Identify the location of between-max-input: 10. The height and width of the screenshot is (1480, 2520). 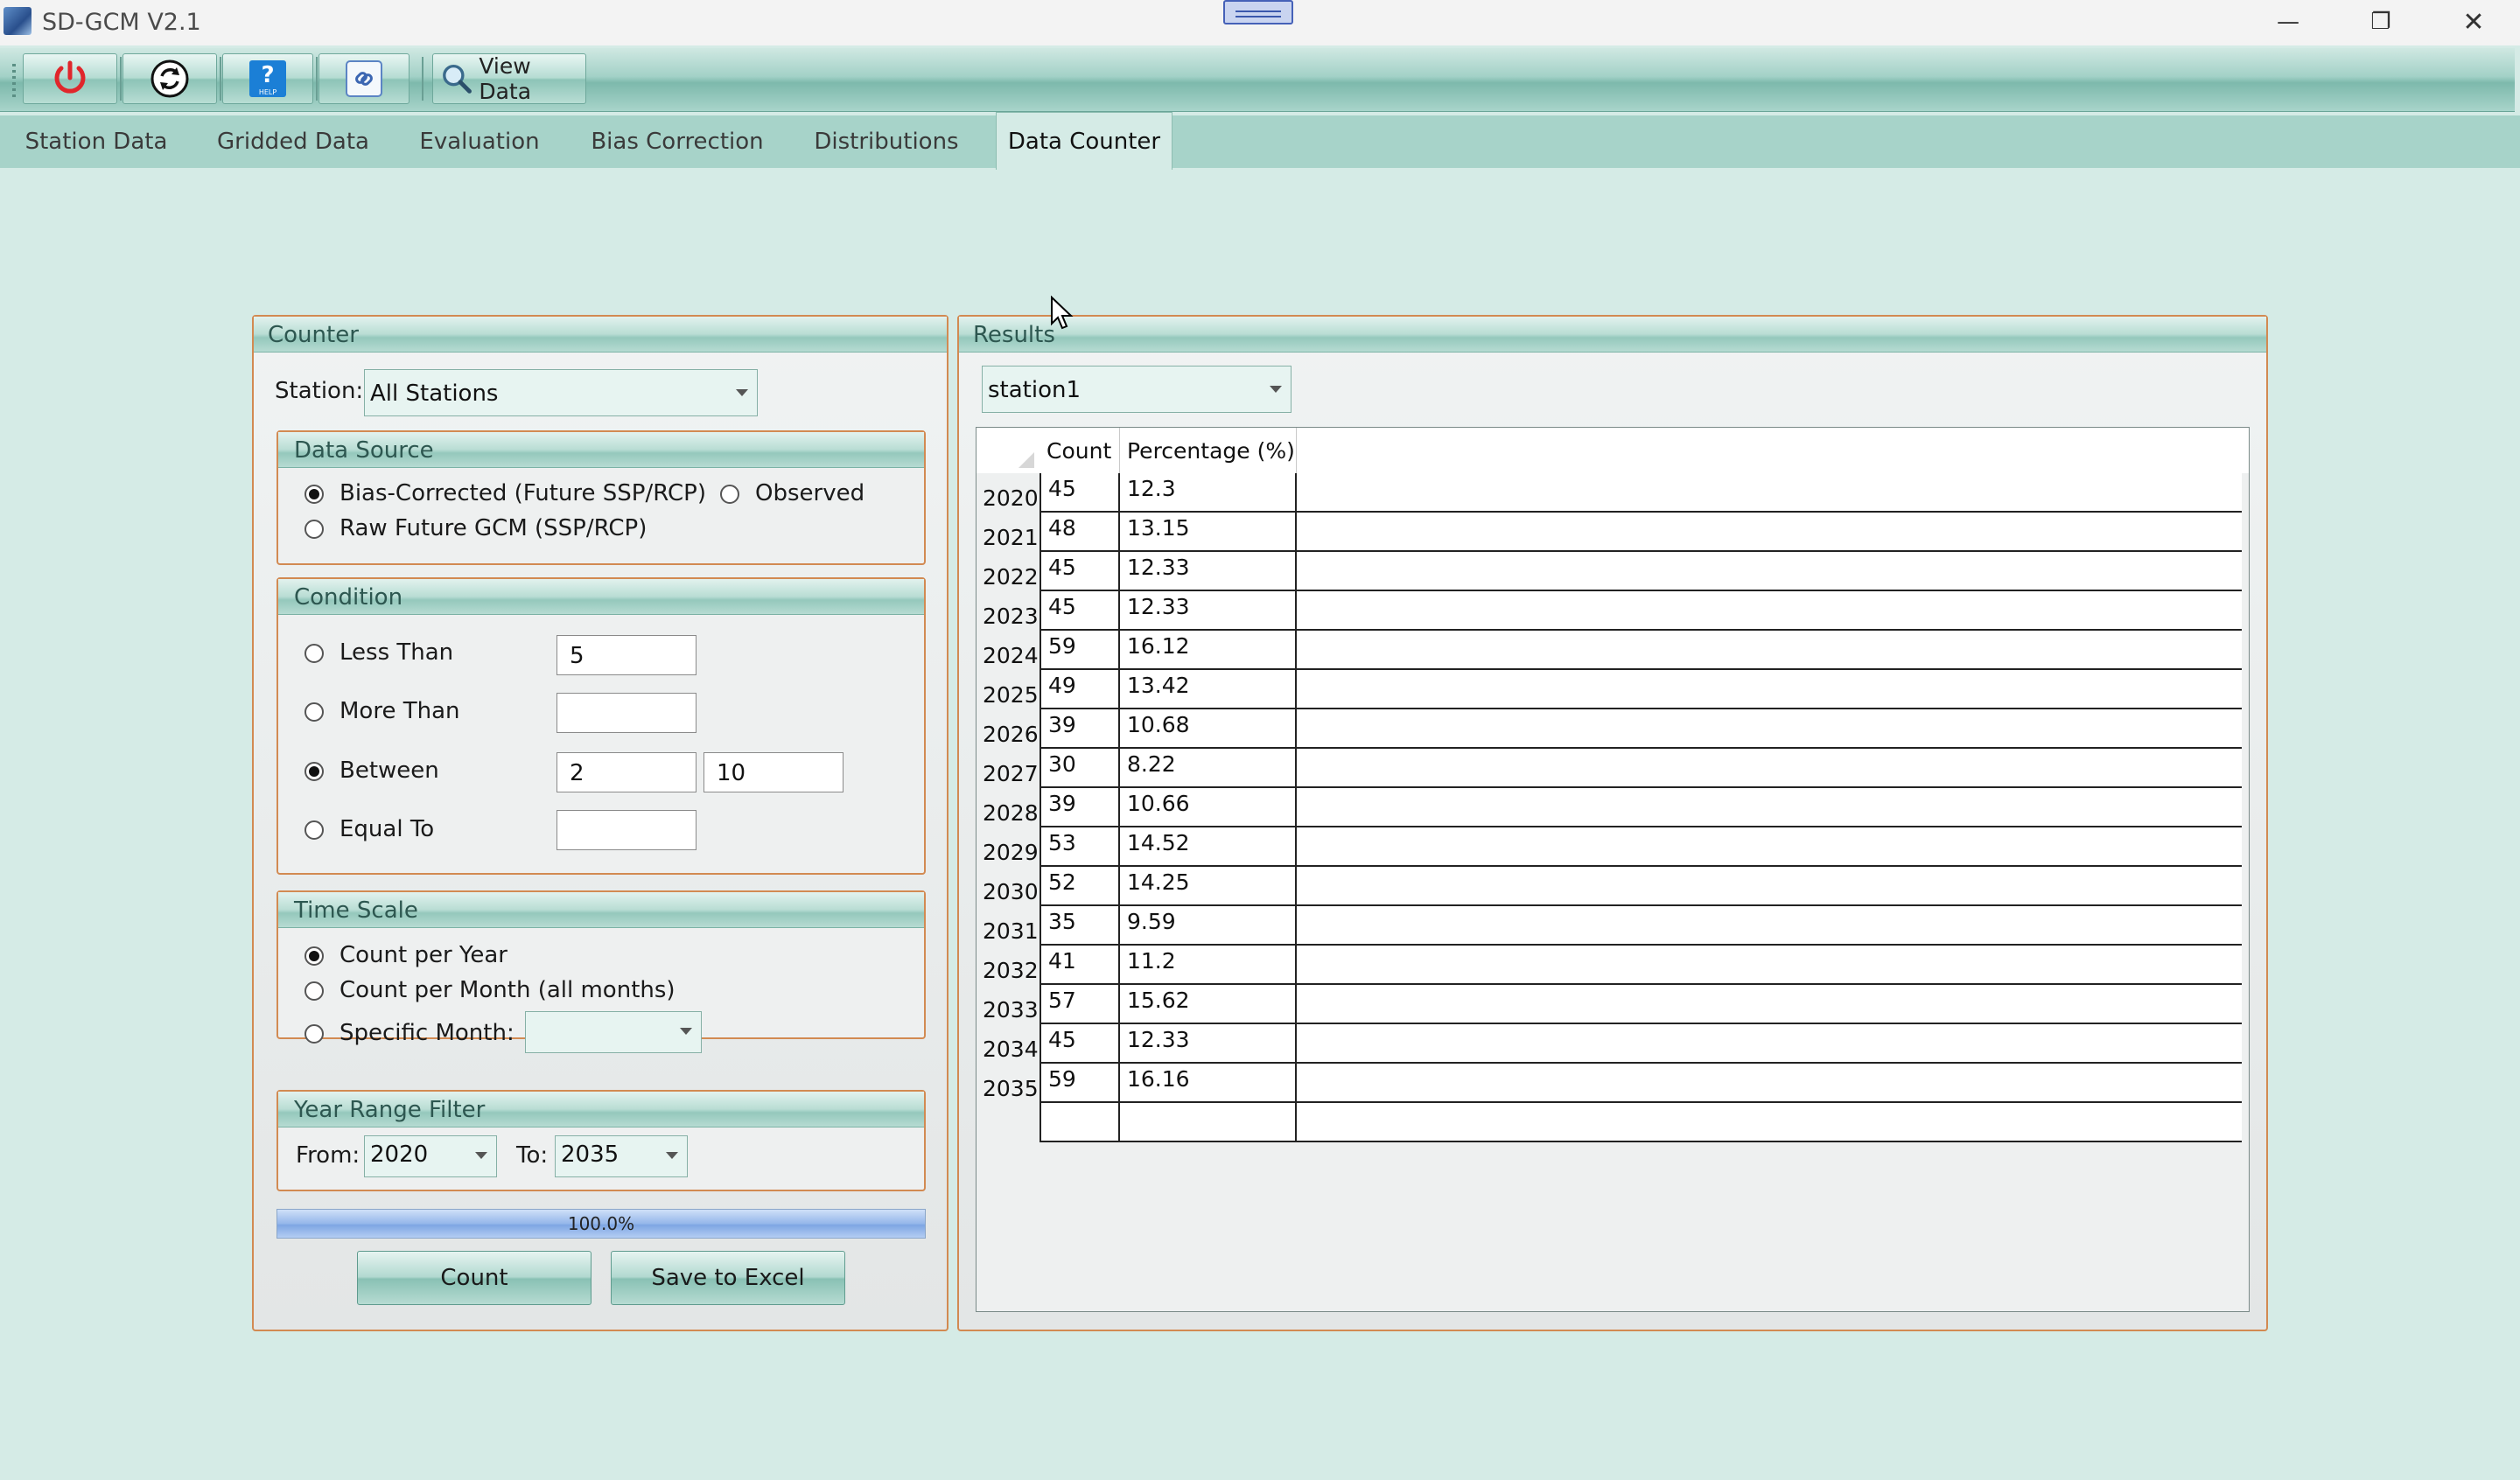
(774, 772).